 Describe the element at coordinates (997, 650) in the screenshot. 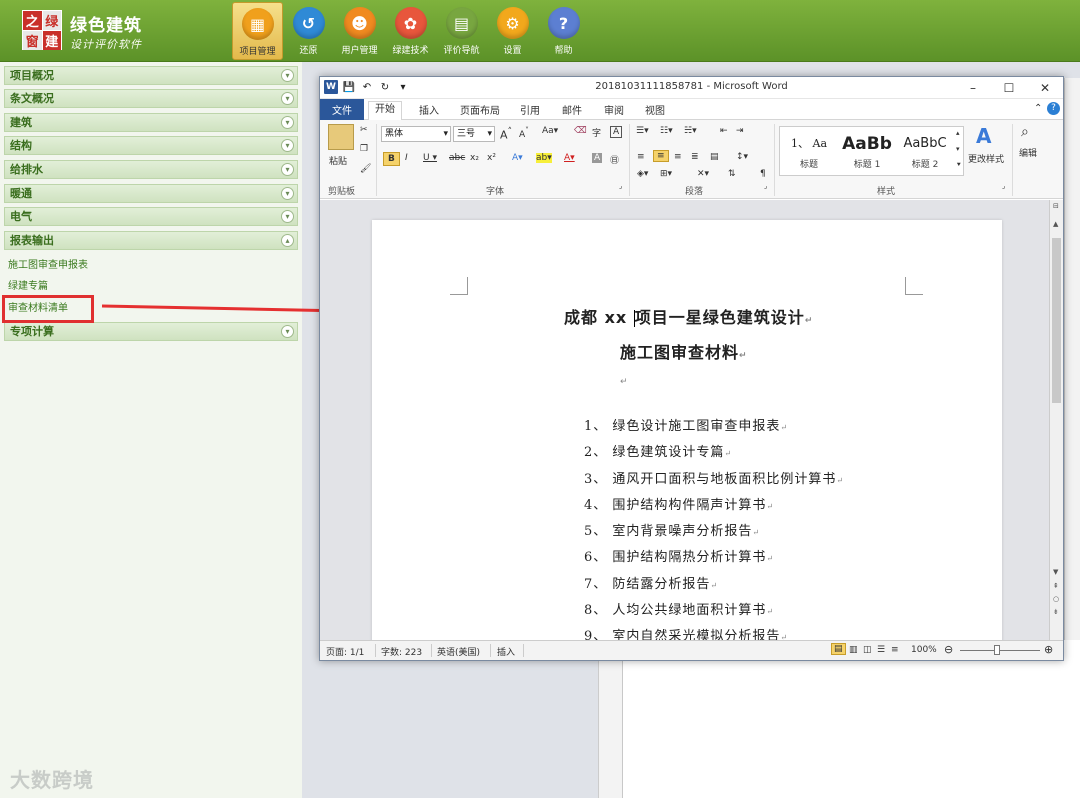

I see `zoom-slider-knob` at that location.